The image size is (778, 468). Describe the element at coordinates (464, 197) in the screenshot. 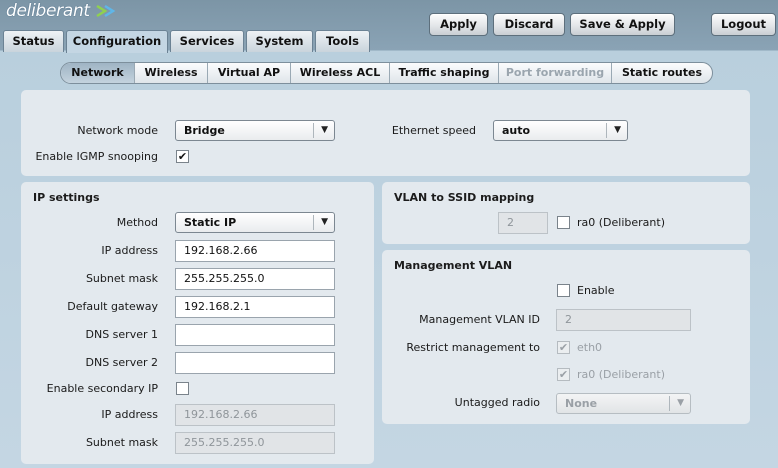

I see `vlan-ssid-title: VLAN to SSID mapping` at that location.